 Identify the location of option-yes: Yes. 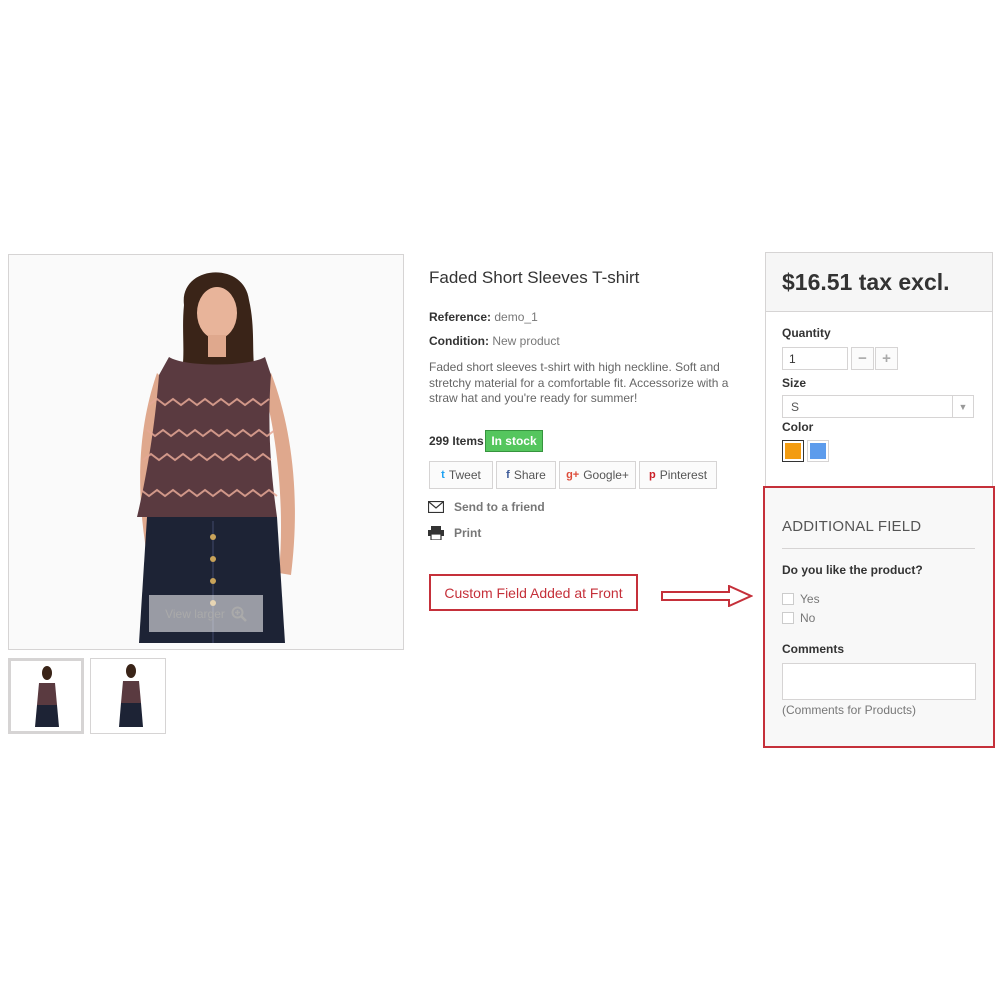
(801, 599).